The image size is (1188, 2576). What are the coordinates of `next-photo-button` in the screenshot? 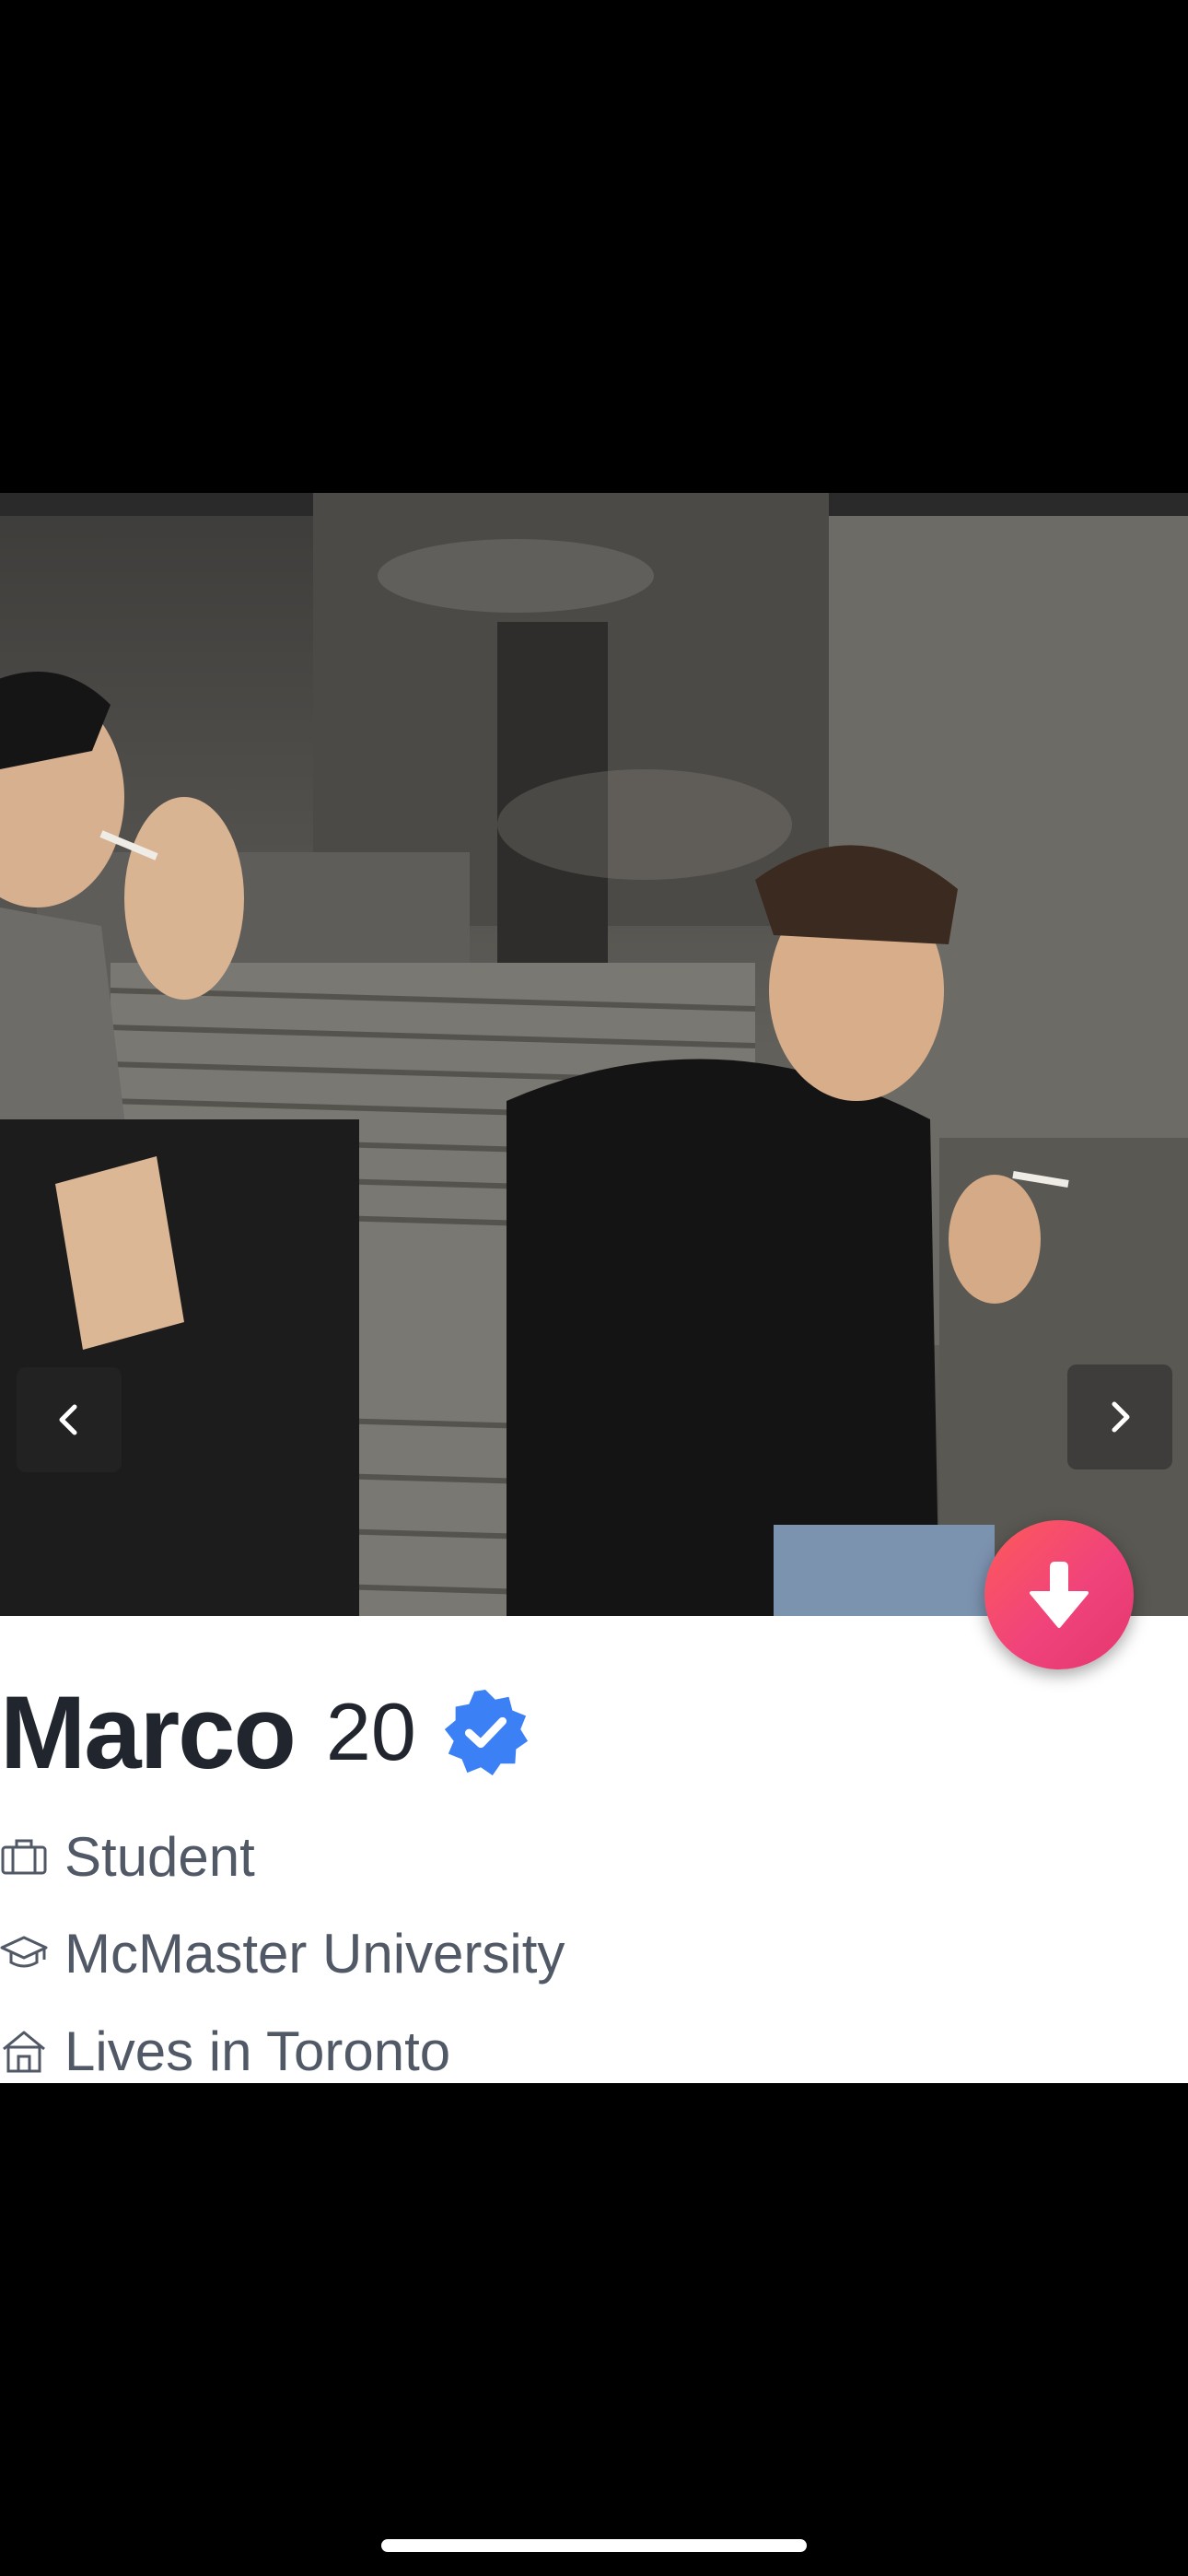 It's located at (1119, 1416).